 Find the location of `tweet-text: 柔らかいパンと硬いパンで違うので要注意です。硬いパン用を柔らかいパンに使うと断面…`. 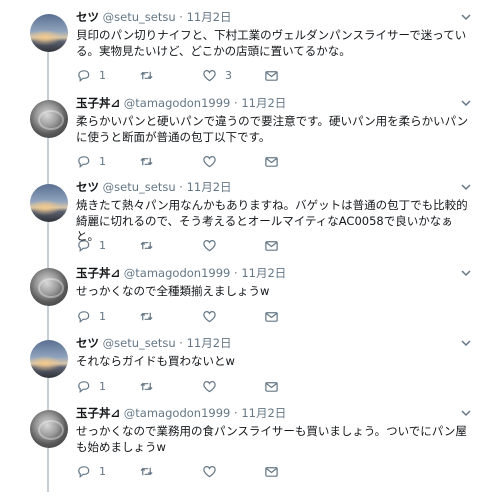

tweet-text: 柔らかいパンと硬いパンで違うので要注意です。硬いパン用を柔らかいパンに使うと断面… is located at coordinates (272, 129).